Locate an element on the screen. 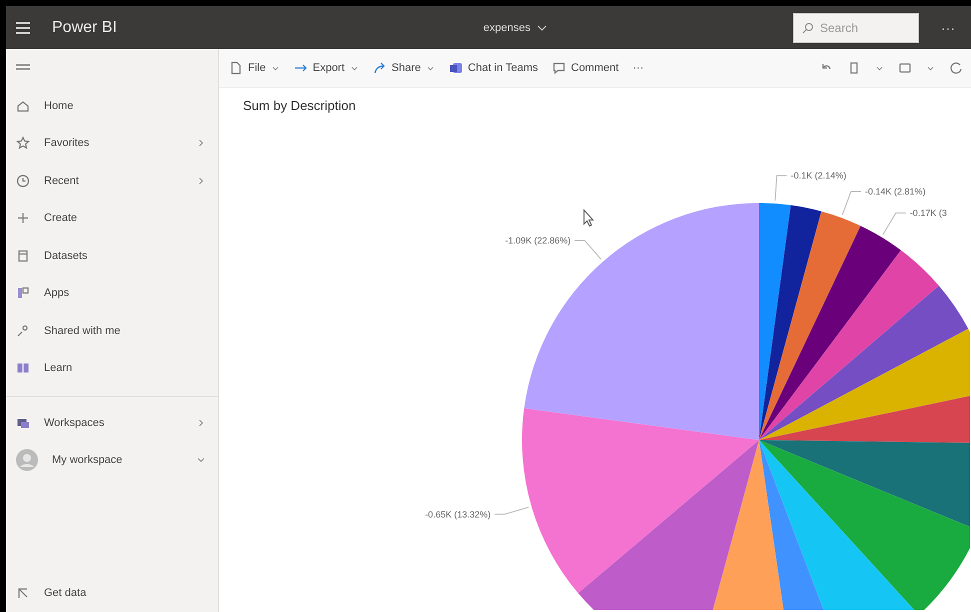 The image size is (971, 612). toolbar-button: File is located at coordinates (254, 68).